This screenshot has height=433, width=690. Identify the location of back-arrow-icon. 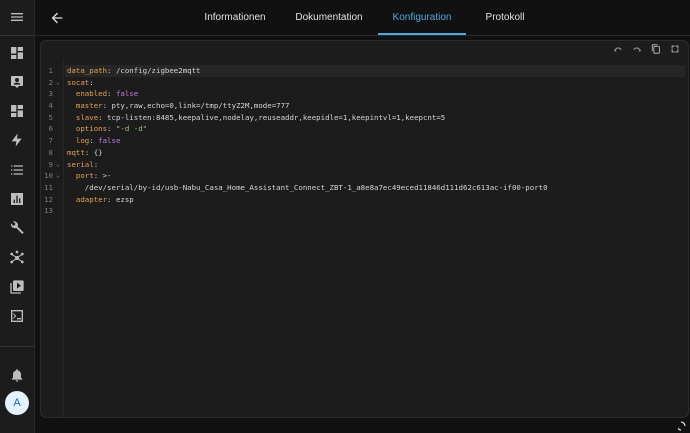
(57, 18).